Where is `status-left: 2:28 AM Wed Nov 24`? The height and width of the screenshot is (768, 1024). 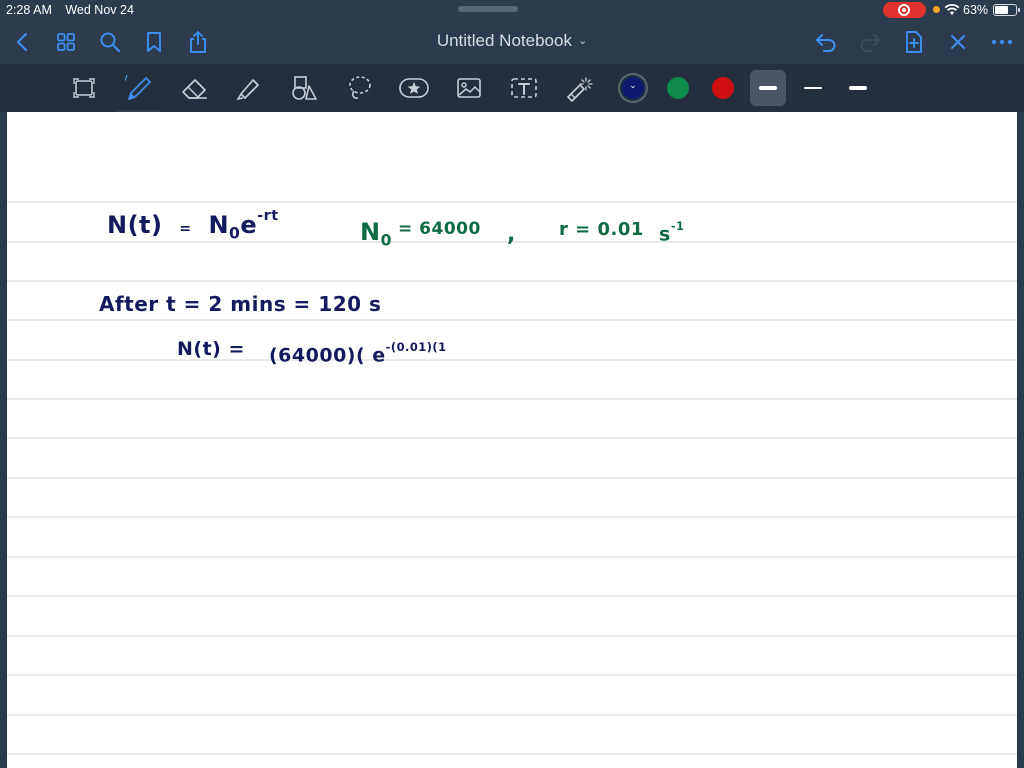 status-left: 2:28 AM Wed Nov 24 is located at coordinates (70, 10).